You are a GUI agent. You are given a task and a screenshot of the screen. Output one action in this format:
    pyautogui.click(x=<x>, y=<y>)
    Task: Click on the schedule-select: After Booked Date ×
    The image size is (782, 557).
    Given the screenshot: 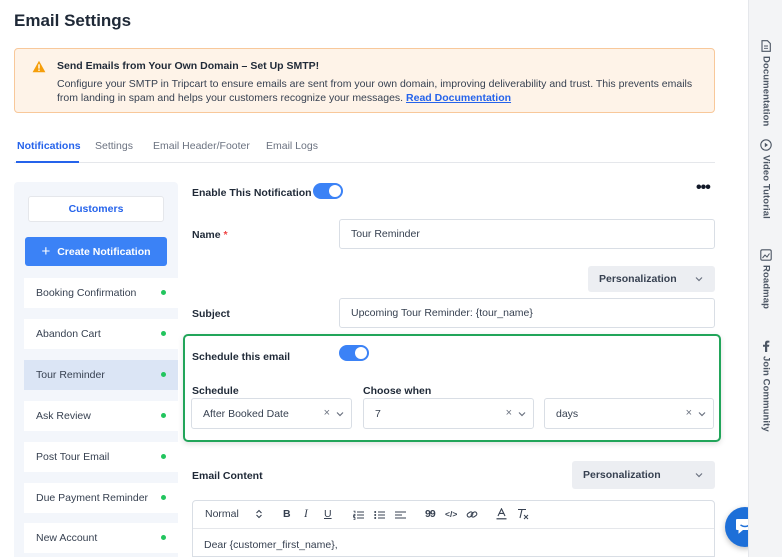 What is the action you would take?
    pyautogui.click(x=271, y=413)
    